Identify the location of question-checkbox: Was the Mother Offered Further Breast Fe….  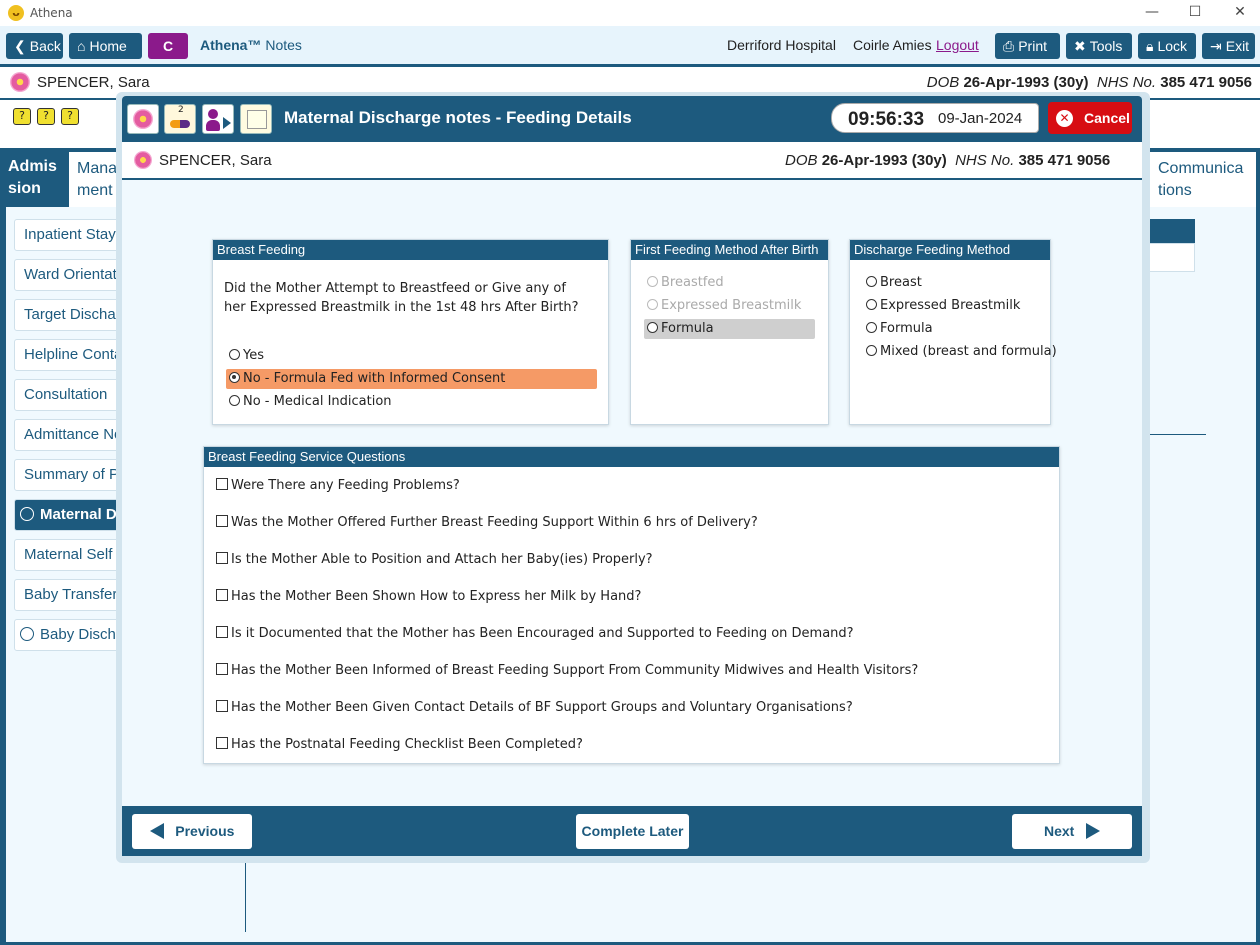
(487, 522).